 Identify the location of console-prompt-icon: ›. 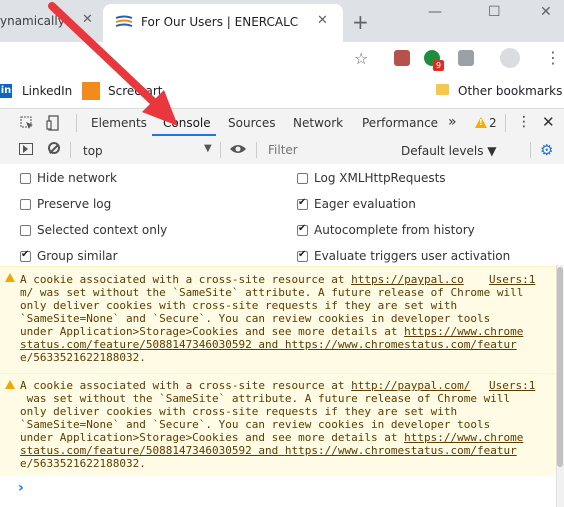
(21, 488).